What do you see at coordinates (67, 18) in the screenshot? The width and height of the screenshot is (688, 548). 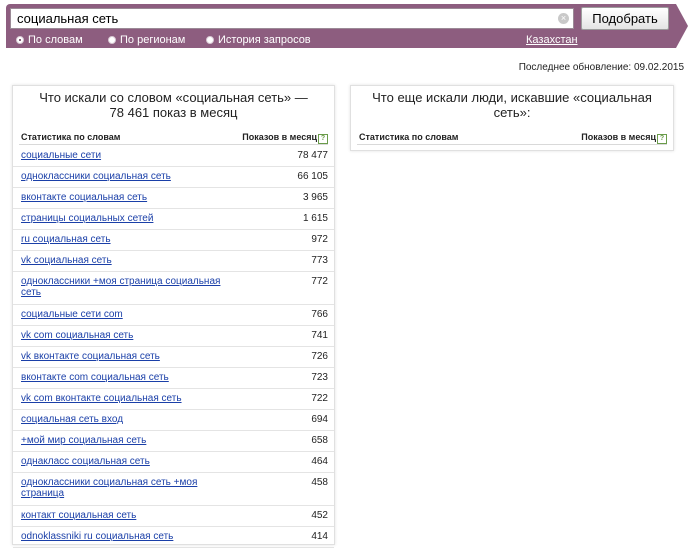 I see `search-query-text: социальная сеть` at bounding box center [67, 18].